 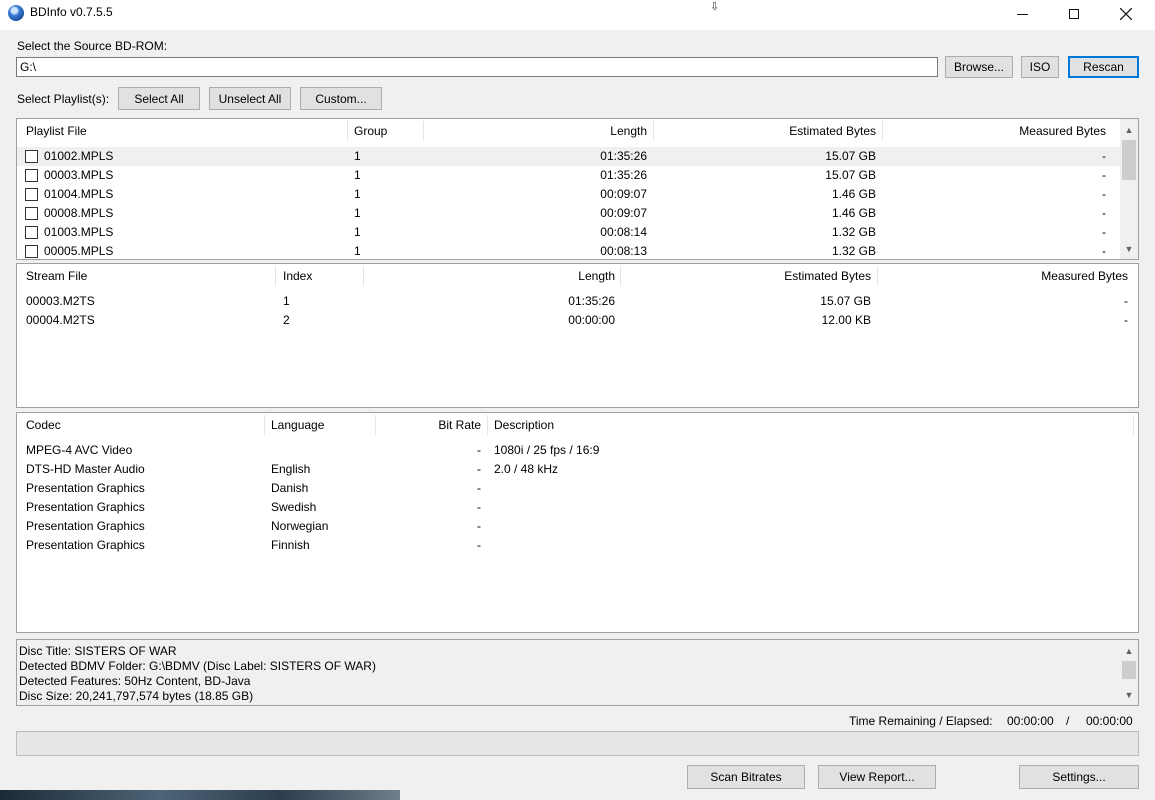 I want to click on stream-length: 00:00:00, so click(x=591, y=320).